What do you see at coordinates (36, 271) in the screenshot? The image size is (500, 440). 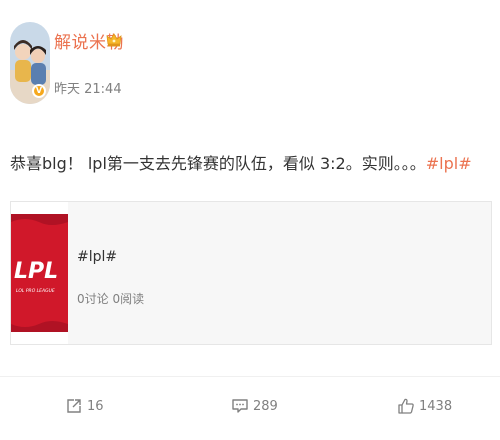 I see `lpl-logo-text: LPL` at bounding box center [36, 271].